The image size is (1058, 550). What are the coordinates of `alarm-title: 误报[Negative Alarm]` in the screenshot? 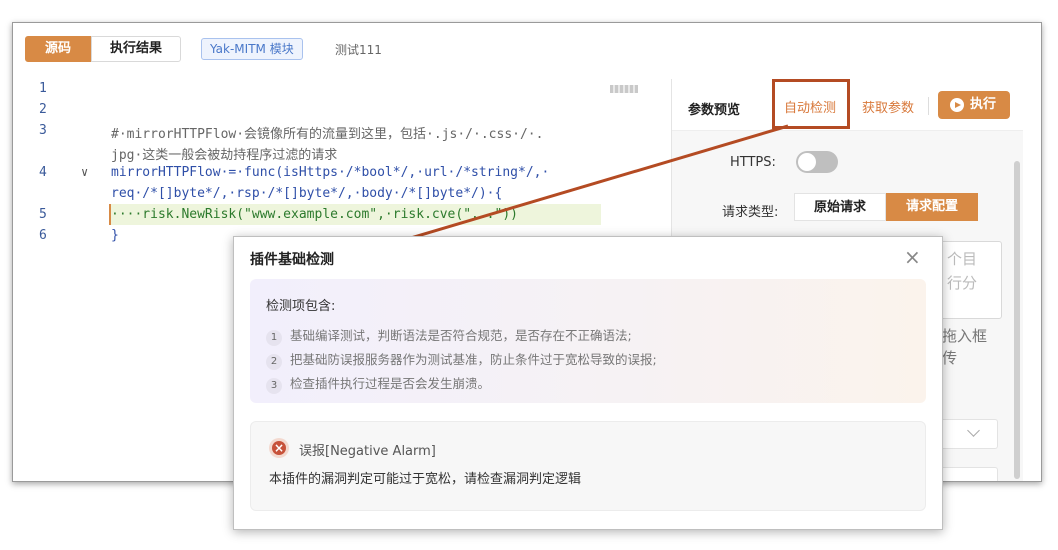 It's located at (367, 451).